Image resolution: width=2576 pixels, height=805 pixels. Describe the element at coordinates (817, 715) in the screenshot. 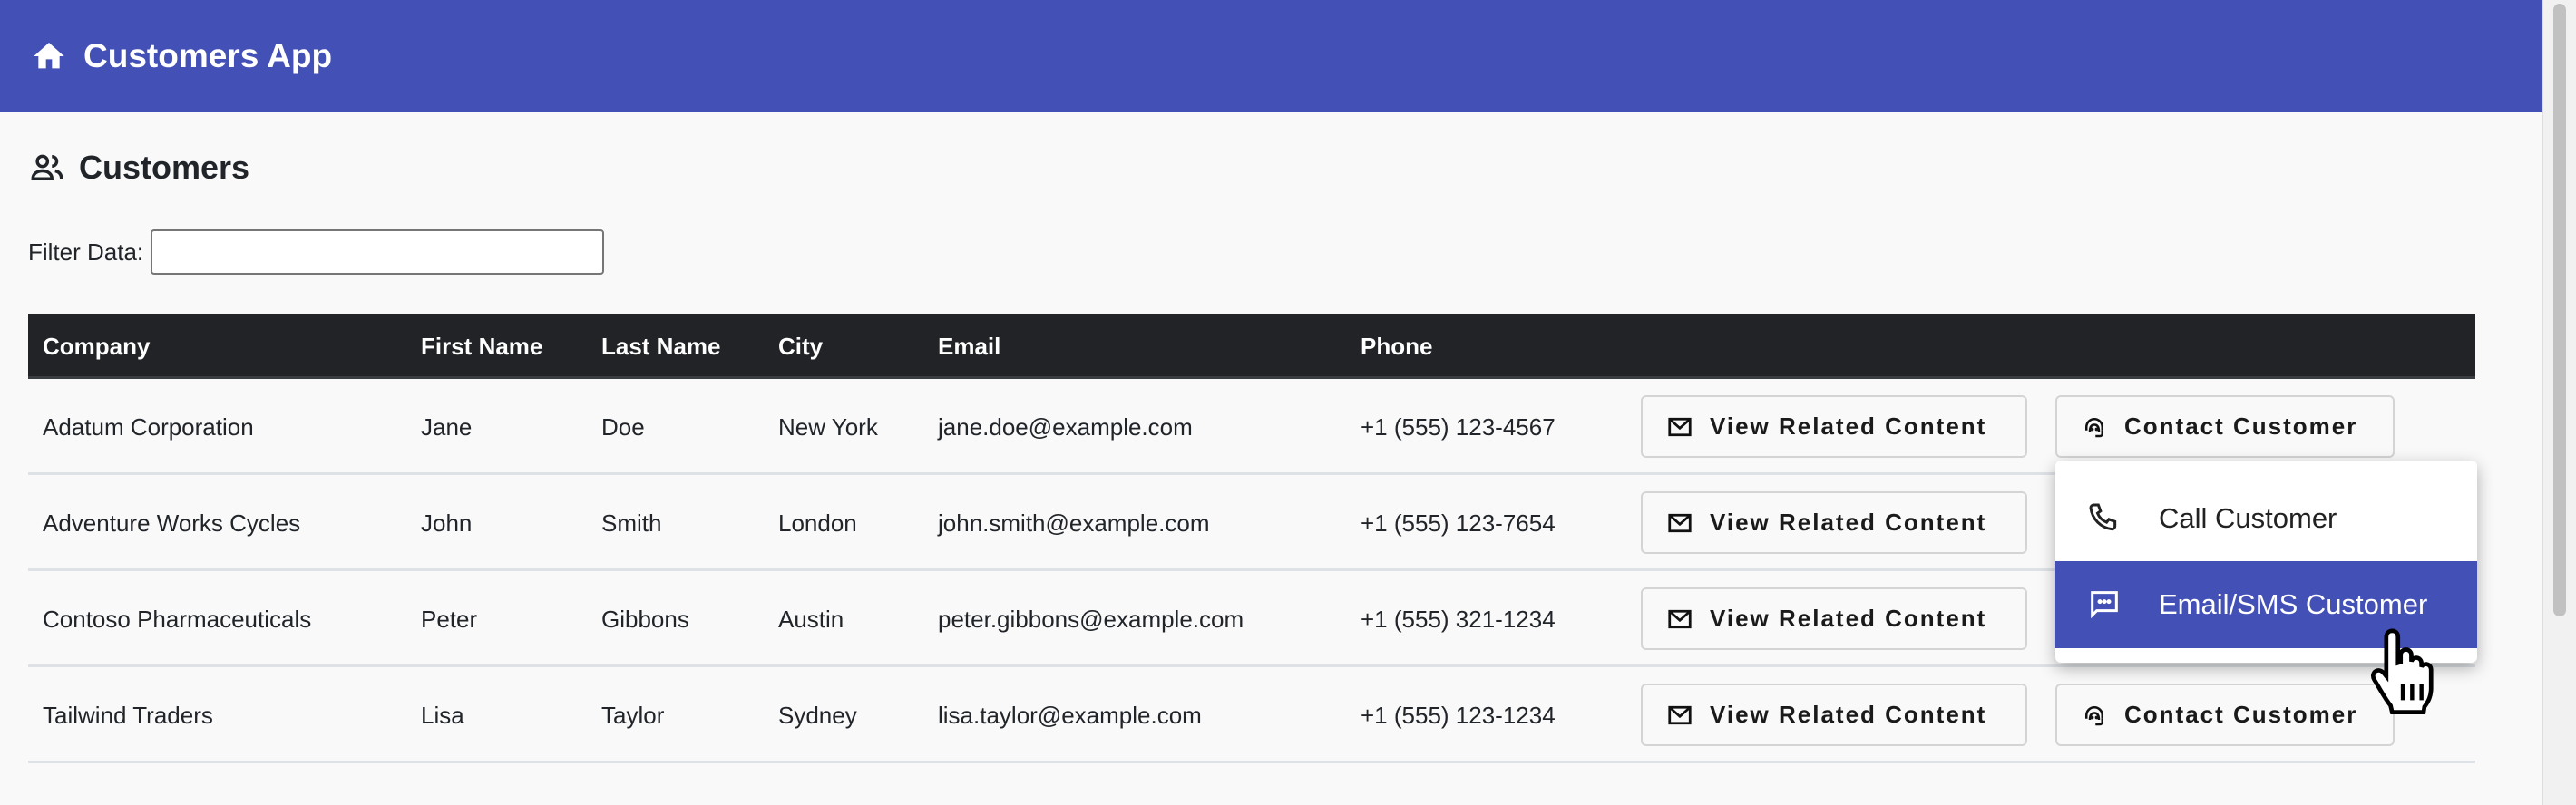

I see `cell-city: Sydney` at that location.